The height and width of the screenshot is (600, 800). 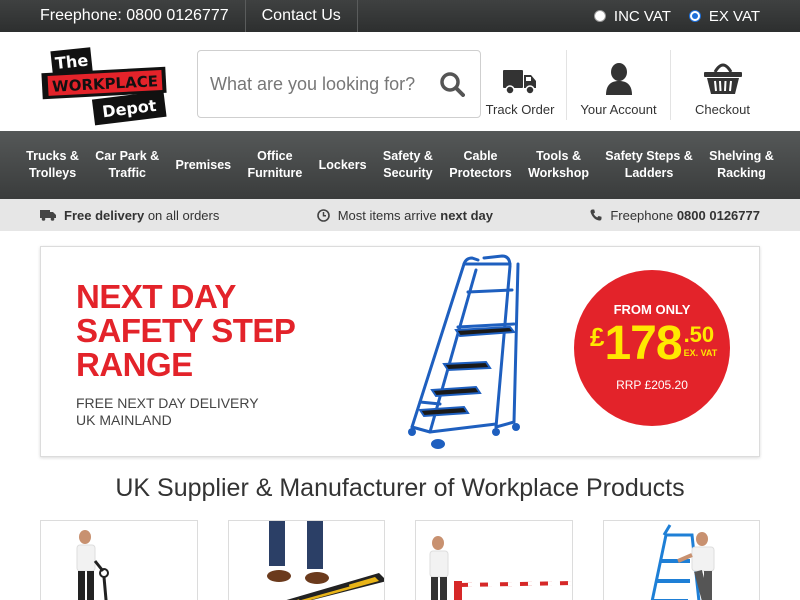 What do you see at coordinates (467, 215) in the screenshot?
I see `next-day-bold: next day` at bounding box center [467, 215].